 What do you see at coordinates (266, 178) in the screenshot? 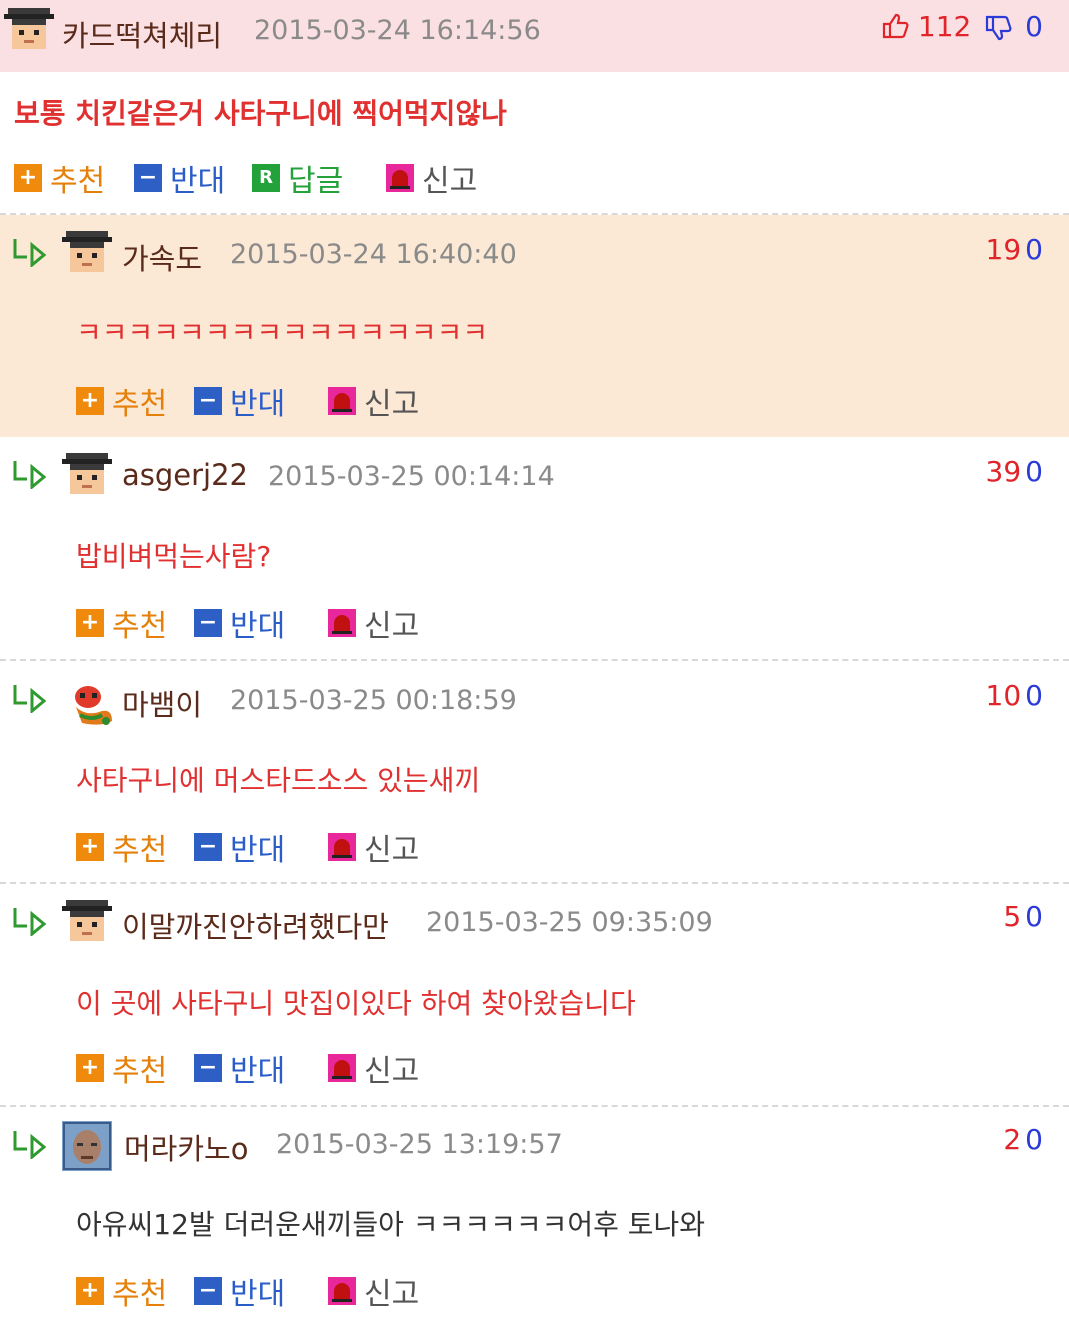
I see `reply-r-icon: R` at bounding box center [266, 178].